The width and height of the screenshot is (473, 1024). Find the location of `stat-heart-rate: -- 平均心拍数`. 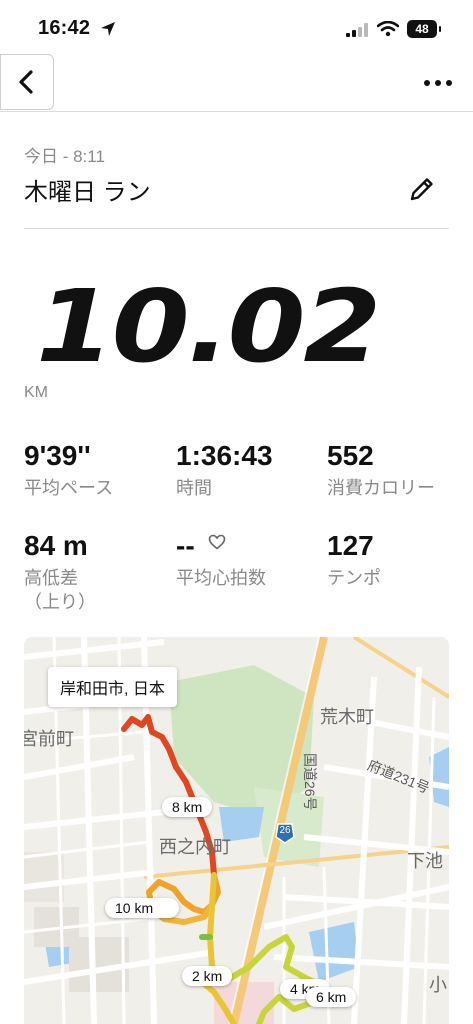

stat-heart-rate: -- 平均心拍数 is located at coordinates (221, 560).